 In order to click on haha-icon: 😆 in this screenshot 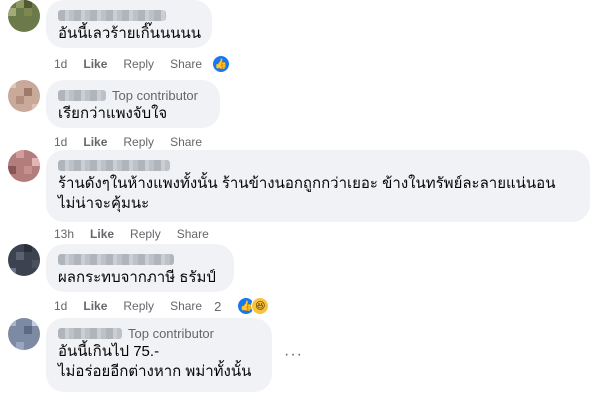, I will do `click(260, 306)`.